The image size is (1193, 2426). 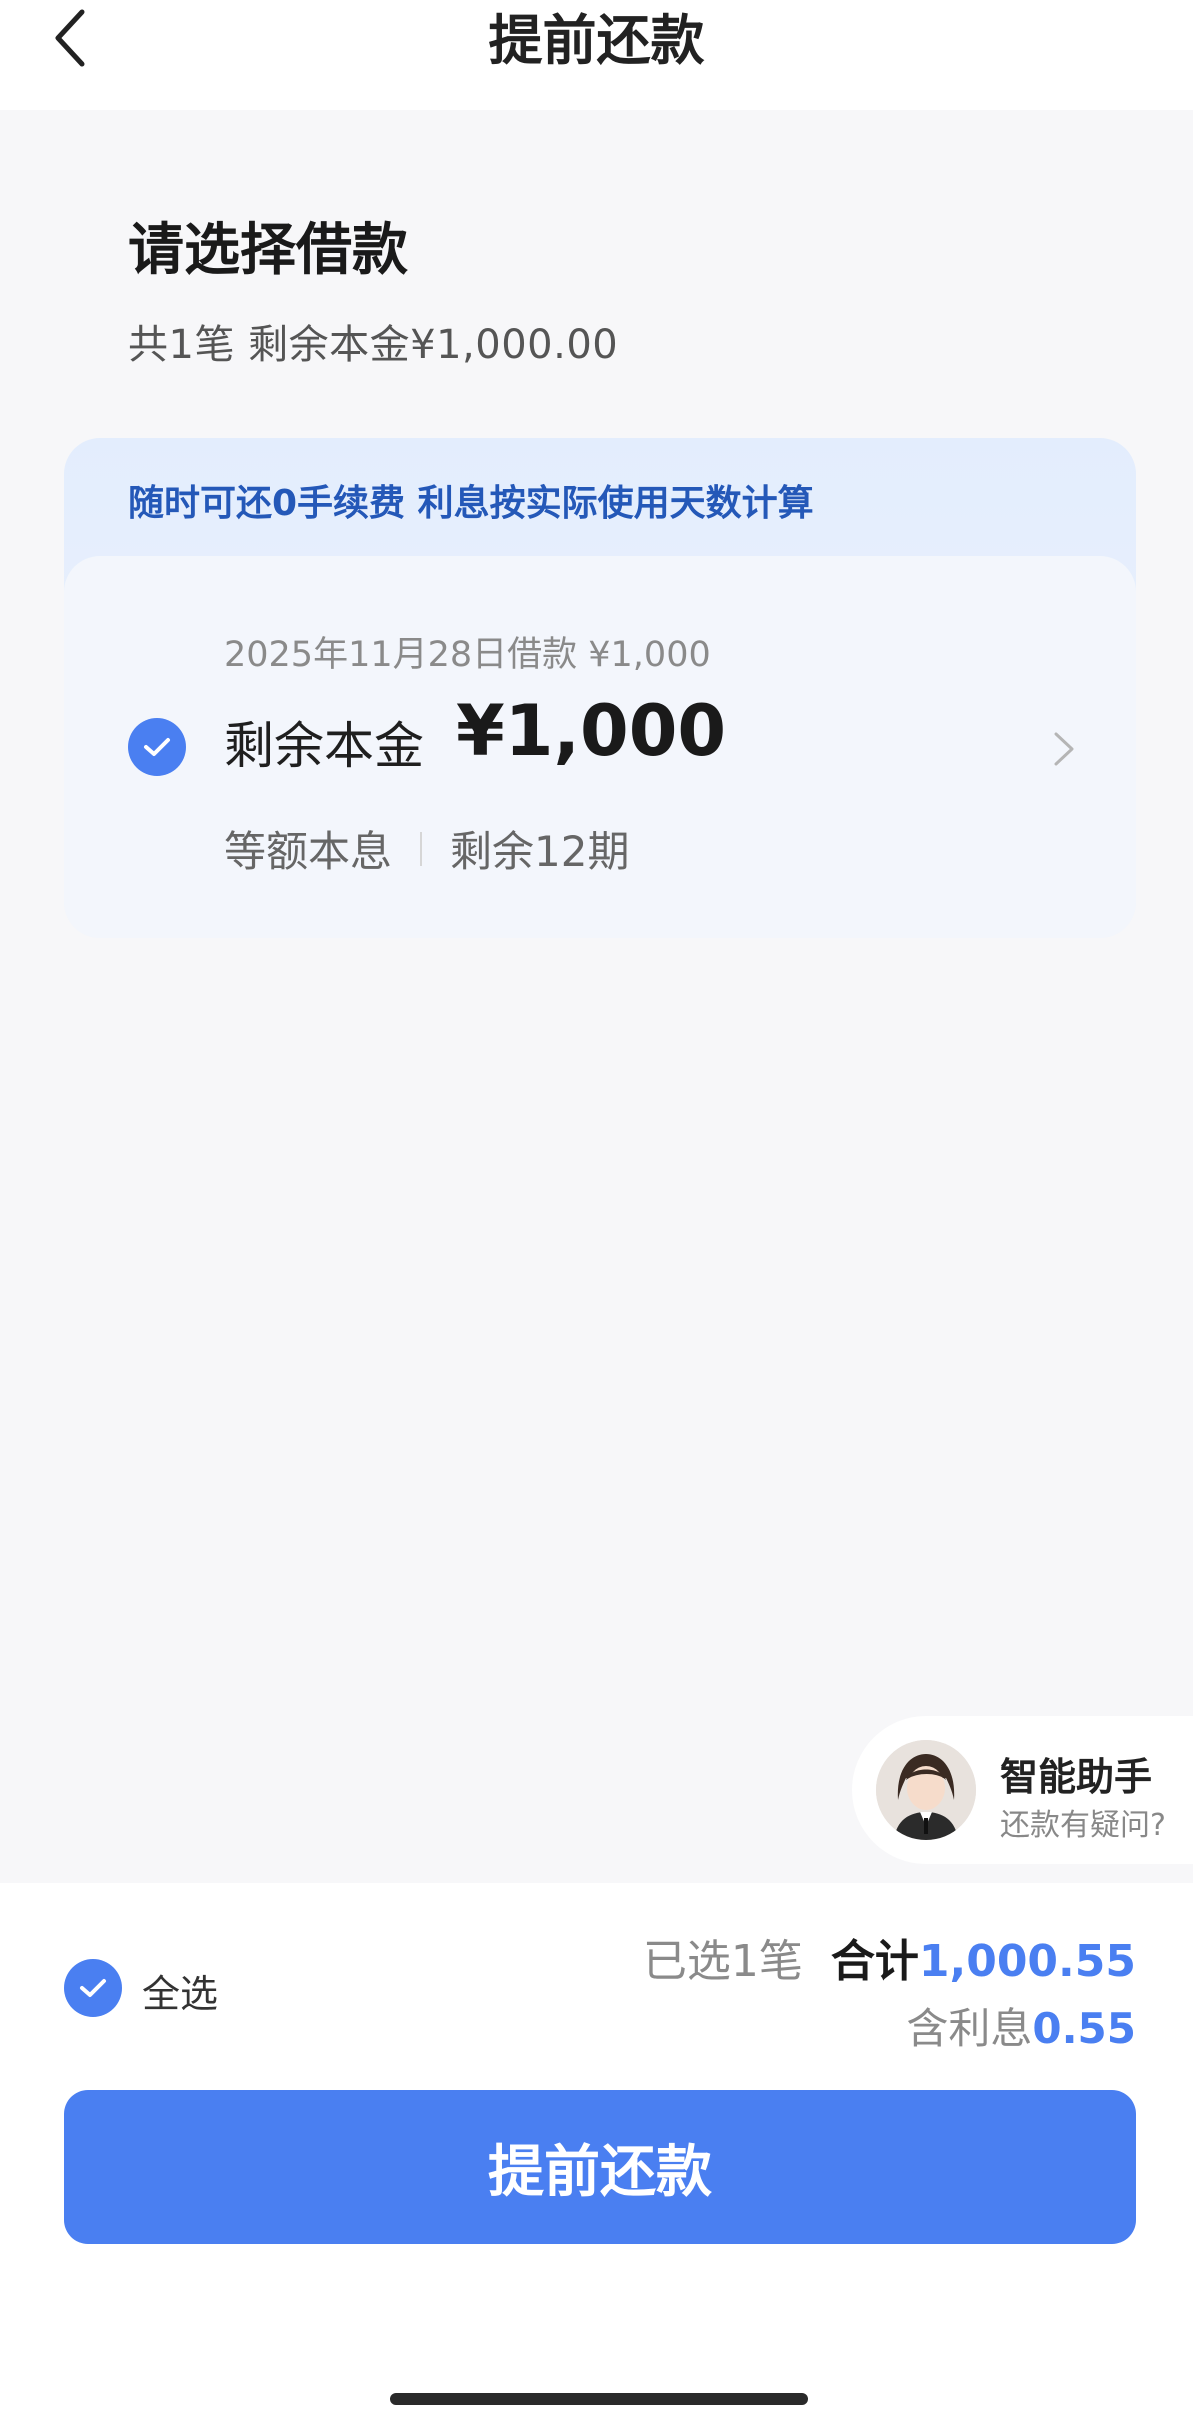 I want to click on select-all-label: 全选, so click(x=180, y=1990).